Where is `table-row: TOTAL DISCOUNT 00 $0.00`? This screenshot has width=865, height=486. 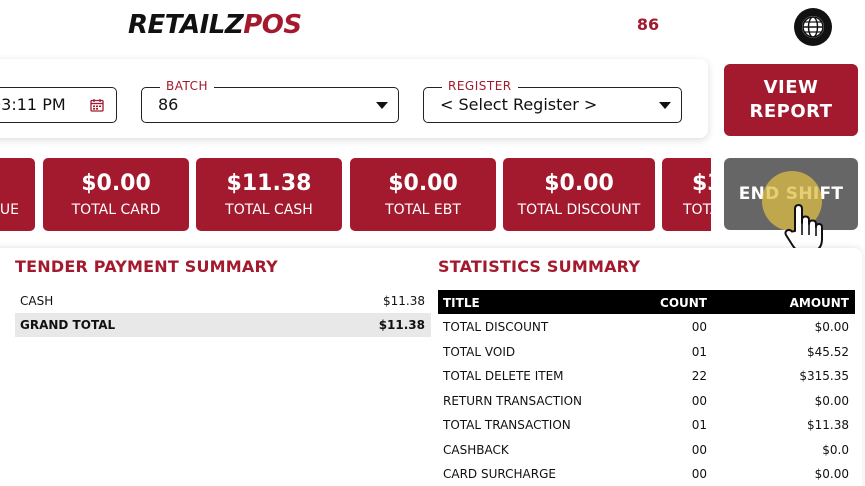 table-row: TOTAL DISCOUNT 00 $0.00 is located at coordinates (646, 326).